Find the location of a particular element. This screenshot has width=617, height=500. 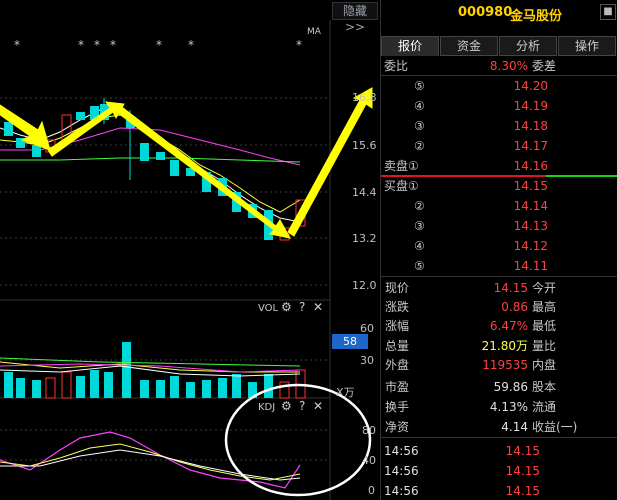

marker-row: * * * * * * * is located at coordinates (165, 45).